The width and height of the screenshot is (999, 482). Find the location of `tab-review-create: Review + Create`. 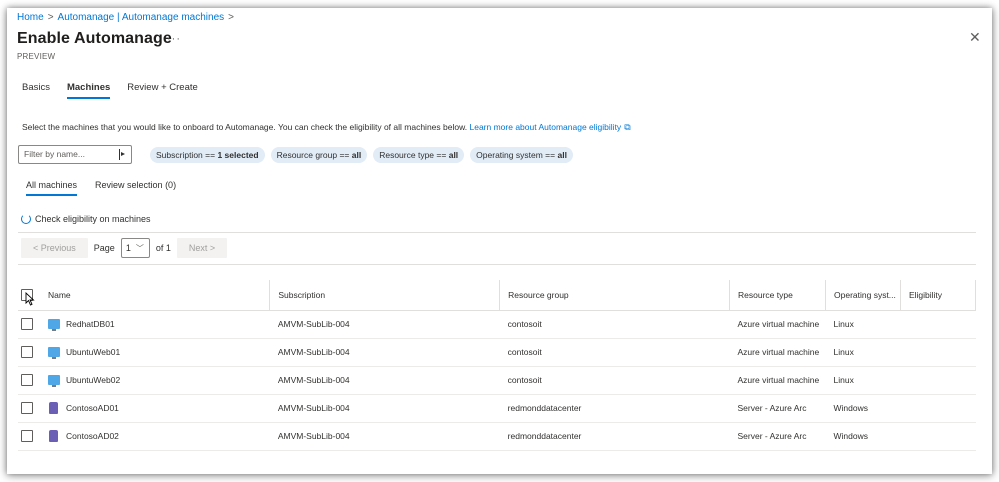

tab-review-create: Review + Create is located at coordinates (162, 90).